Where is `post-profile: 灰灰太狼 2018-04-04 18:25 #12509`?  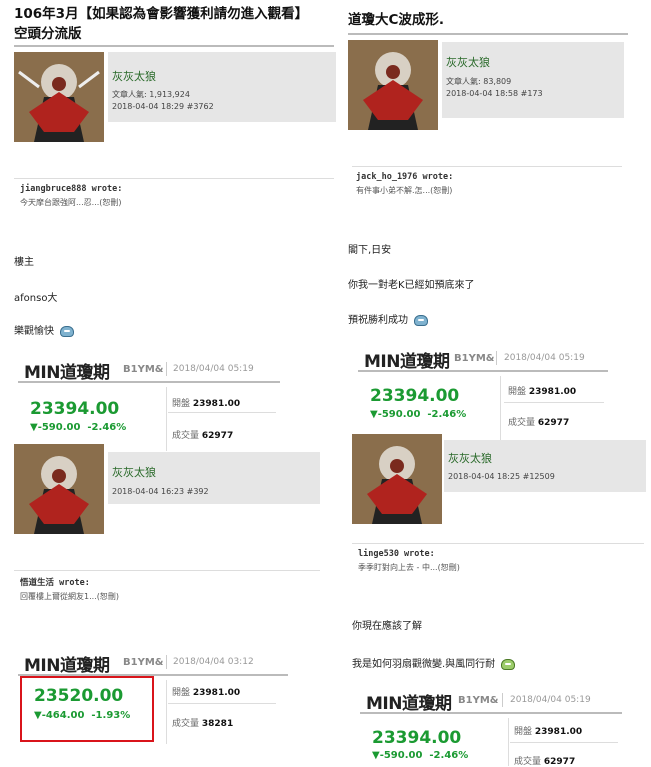 post-profile: 灰灰太狼 2018-04-04 18:25 #12509 is located at coordinates (545, 466).